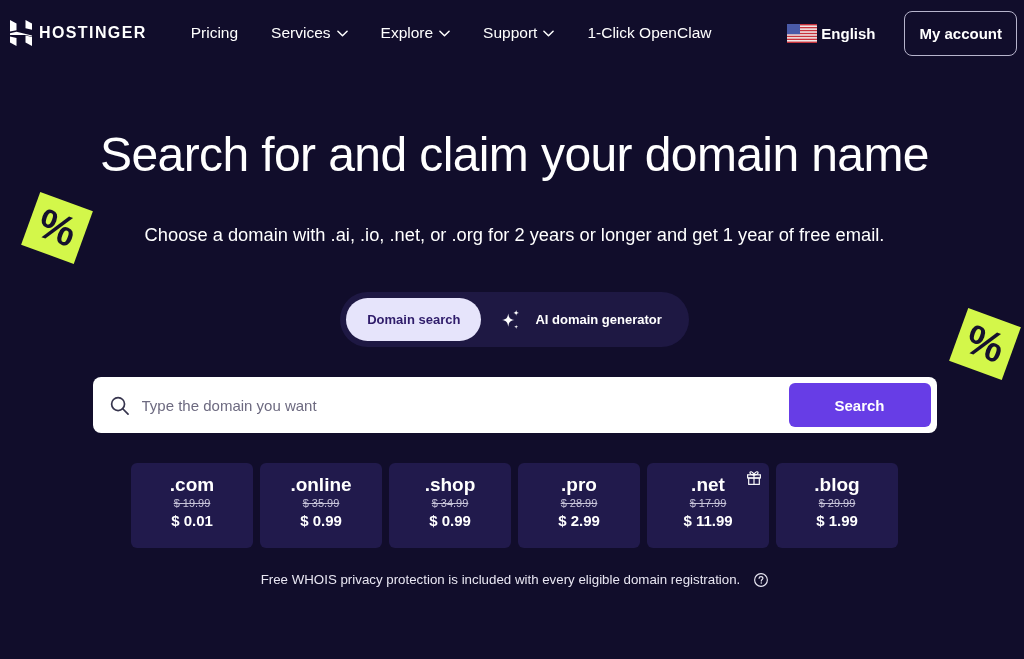  Describe the element at coordinates (859, 405) in the screenshot. I see `search-button: Search` at that location.